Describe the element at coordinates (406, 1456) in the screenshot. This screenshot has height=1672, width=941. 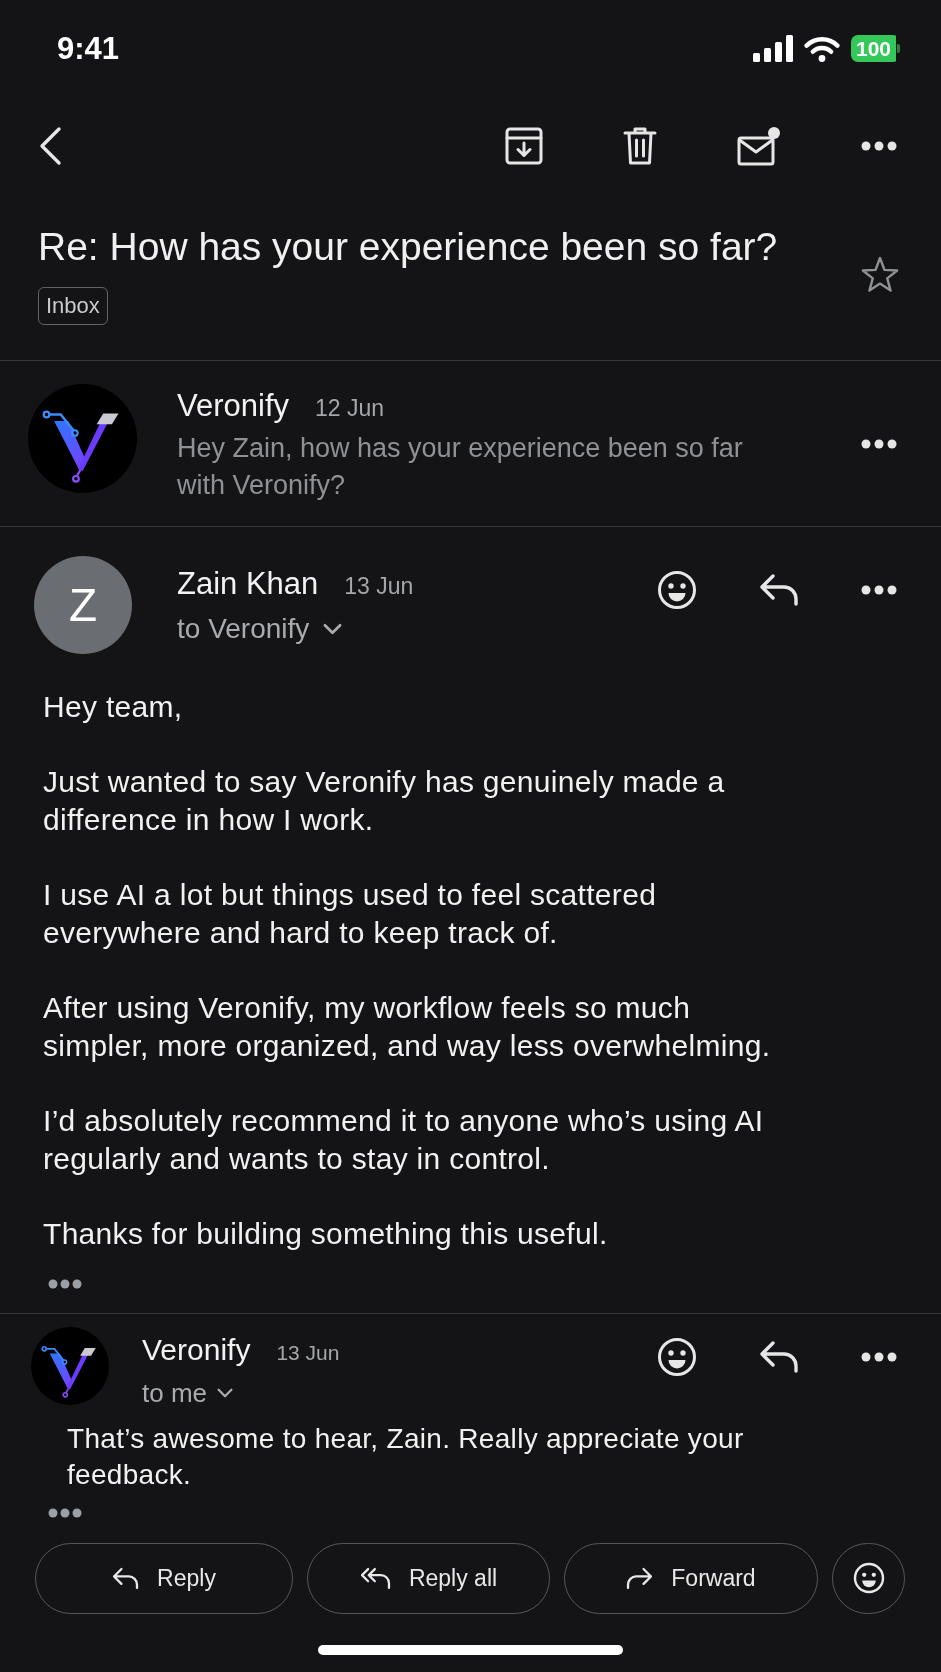
I see `message-paragraph: That’s awesome to hear, Zain. Really appreciate your feedback.` at that location.